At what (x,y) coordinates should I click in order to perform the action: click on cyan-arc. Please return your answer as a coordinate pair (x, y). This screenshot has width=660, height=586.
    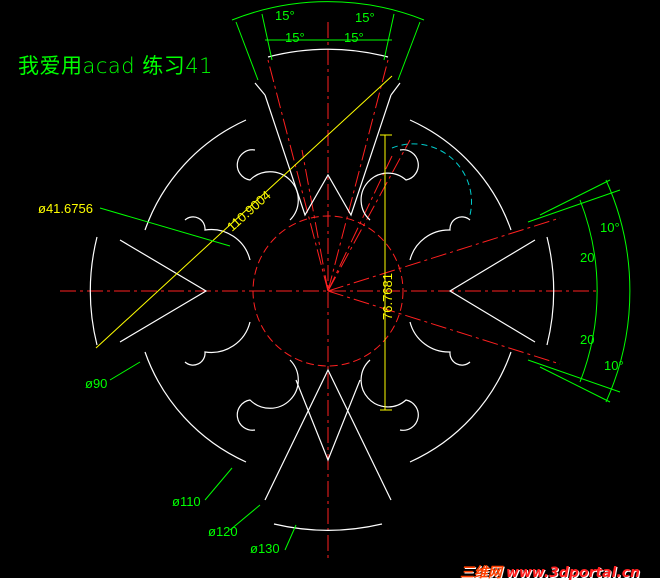
    Looking at the image, I should click on (432, 179).